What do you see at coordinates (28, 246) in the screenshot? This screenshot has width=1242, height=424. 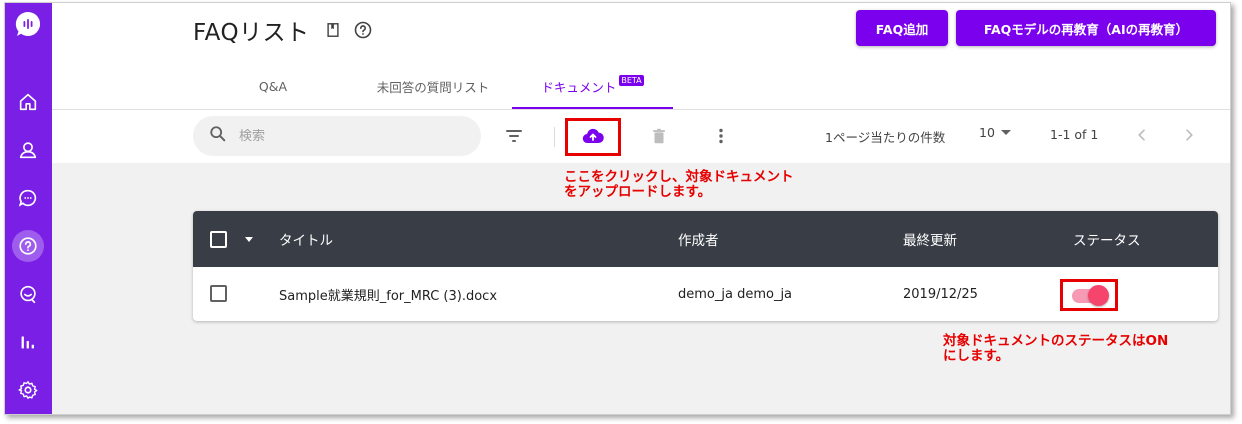 I see `faq-icon` at bounding box center [28, 246].